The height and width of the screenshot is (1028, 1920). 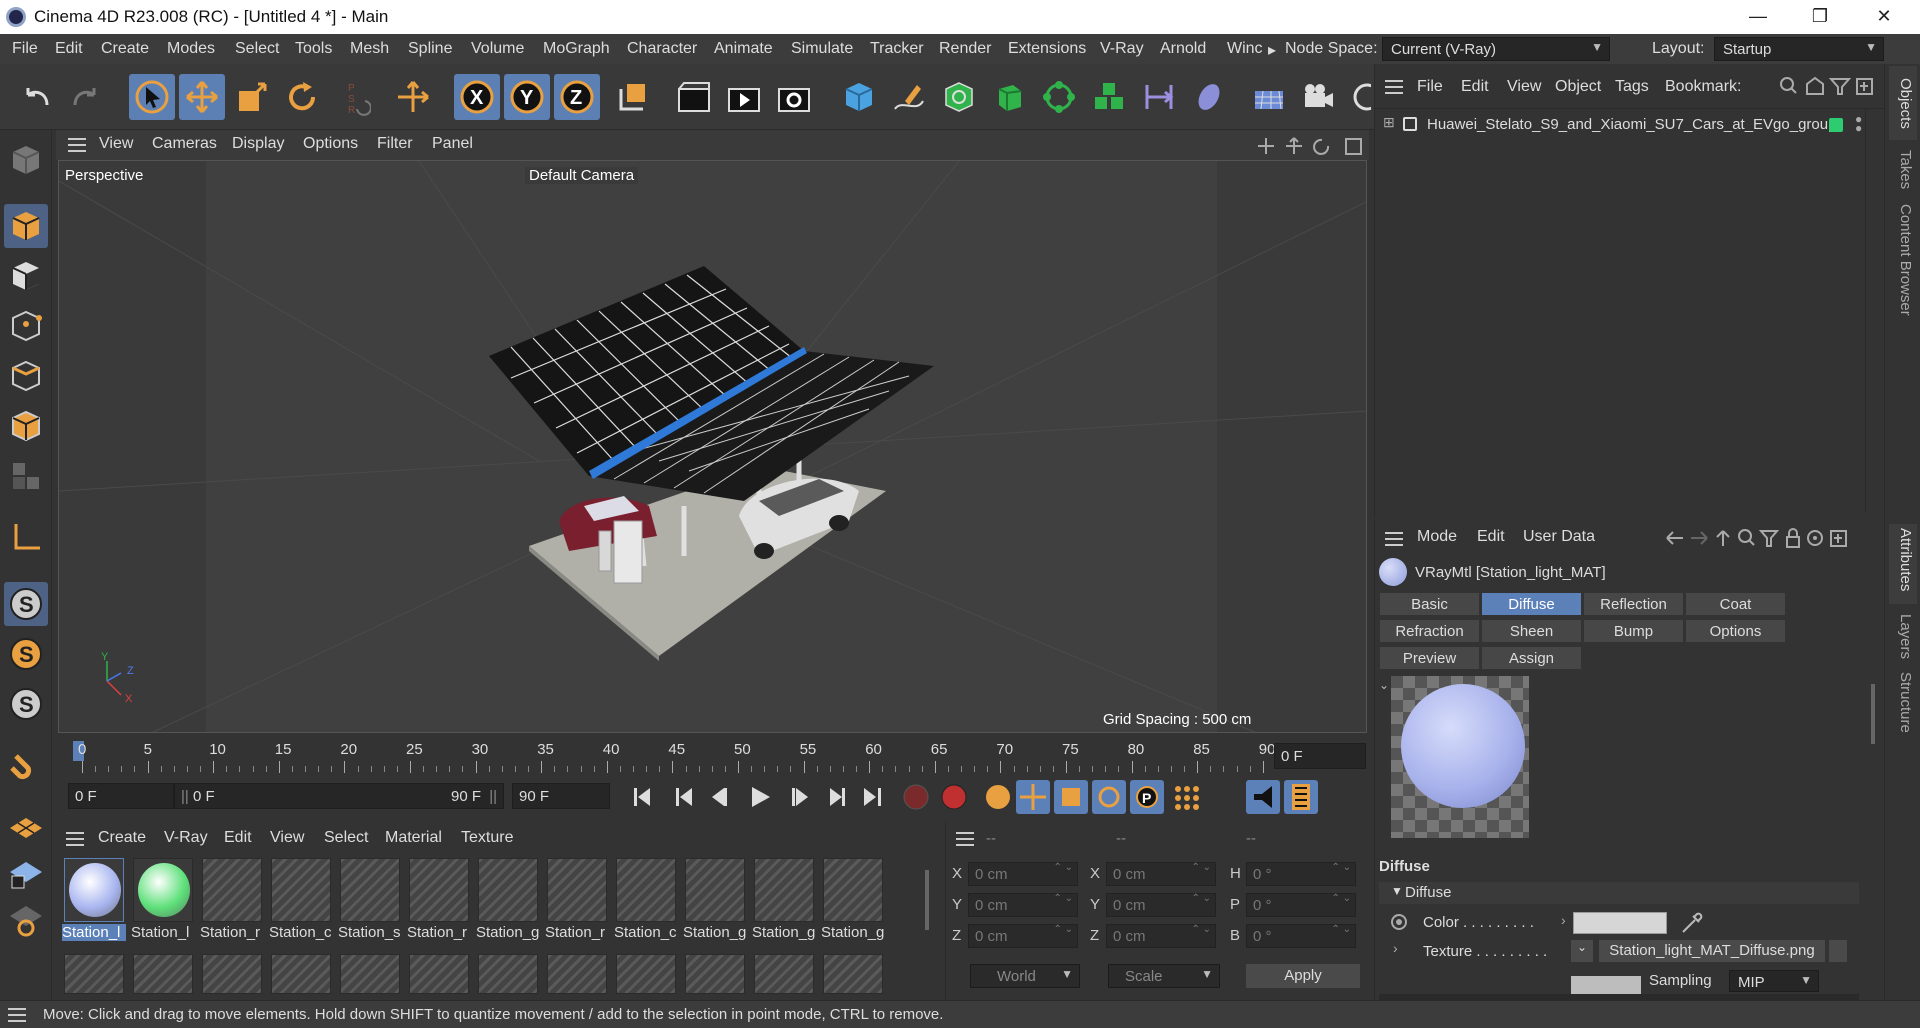 What do you see at coordinates (26, 704) in the screenshot?
I see `solo-button: S` at bounding box center [26, 704].